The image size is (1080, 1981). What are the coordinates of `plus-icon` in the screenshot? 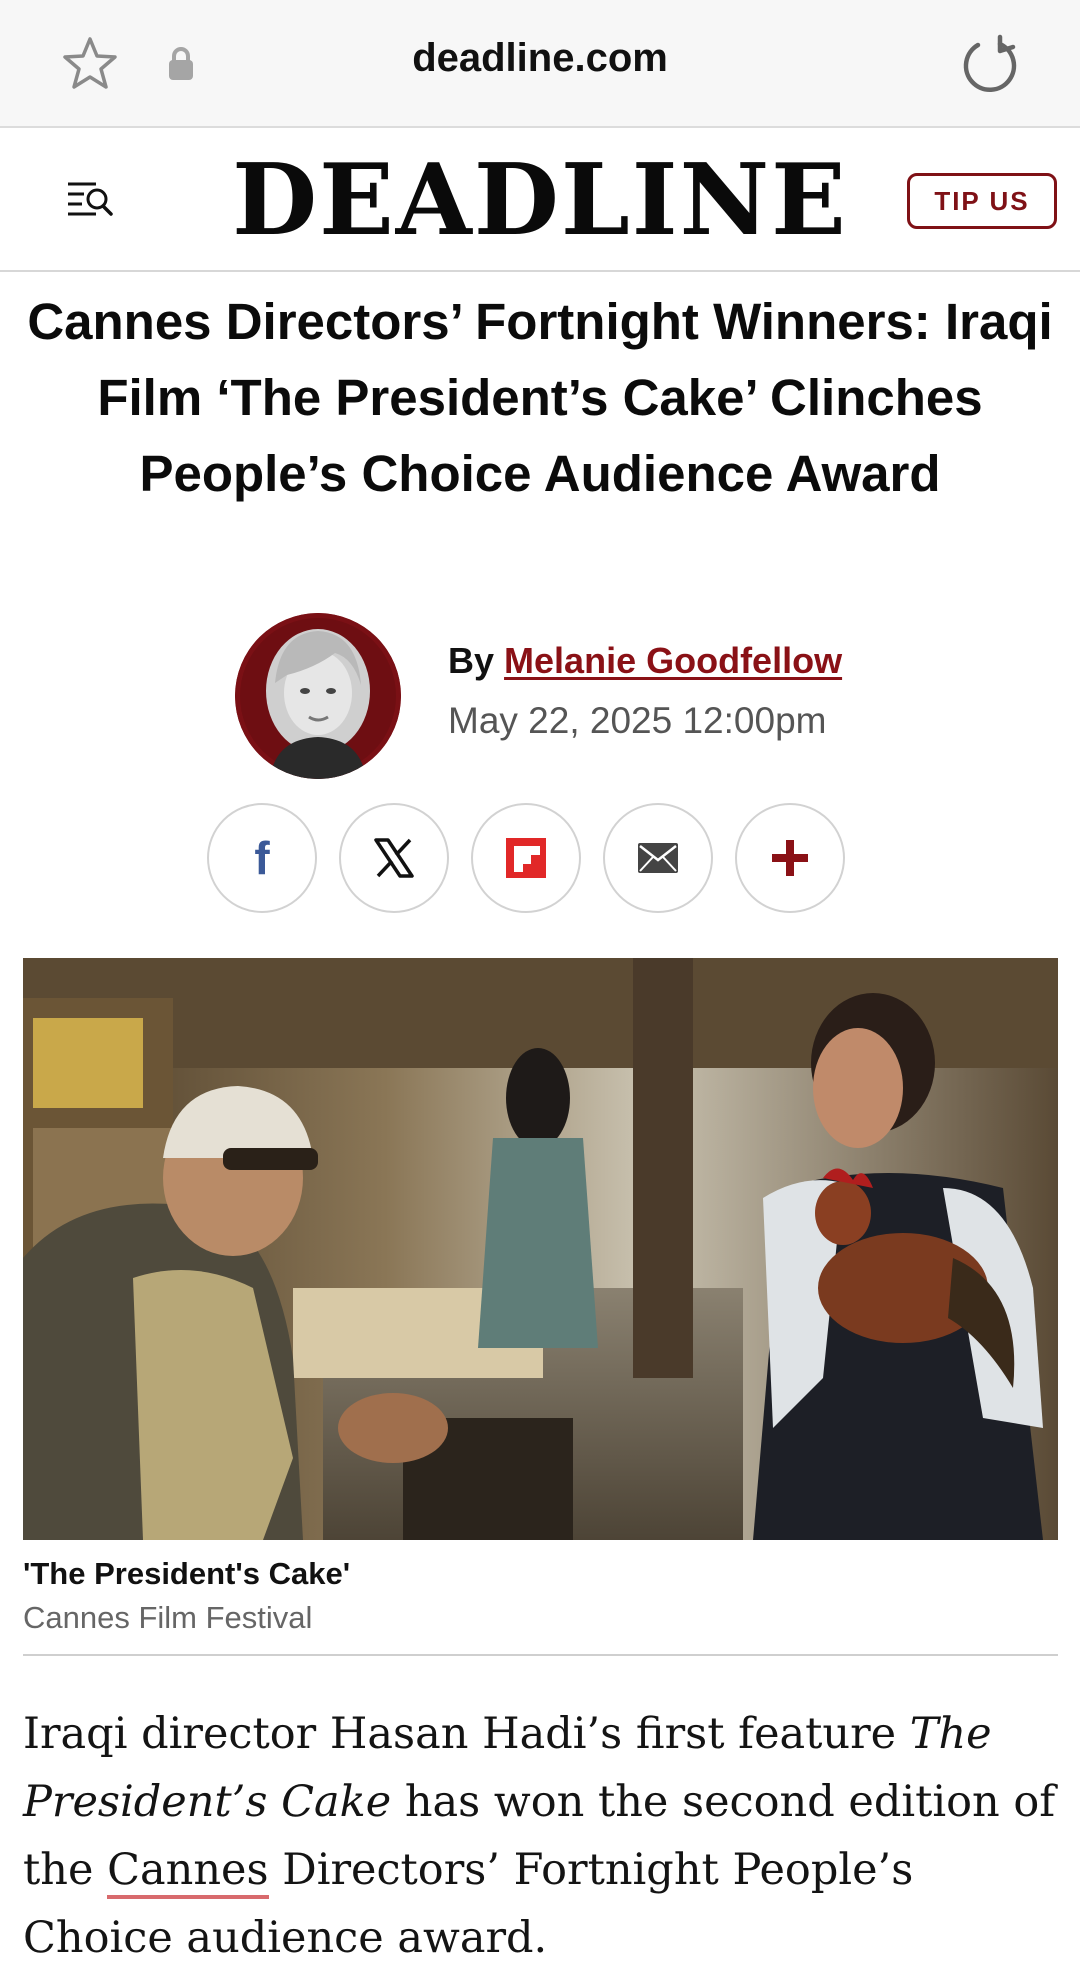 It's located at (790, 858).